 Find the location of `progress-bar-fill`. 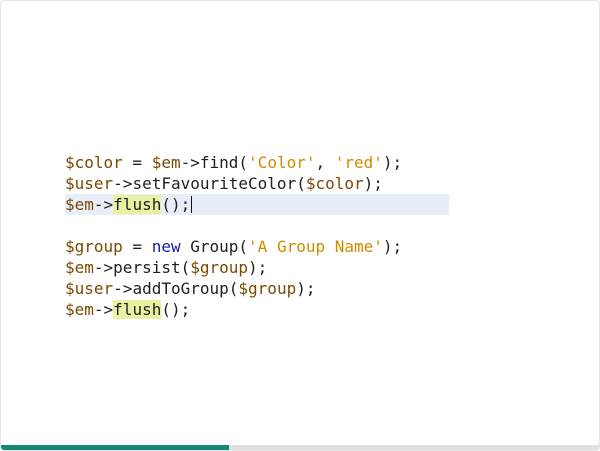

progress-bar-fill is located at coordinates (115, 447).